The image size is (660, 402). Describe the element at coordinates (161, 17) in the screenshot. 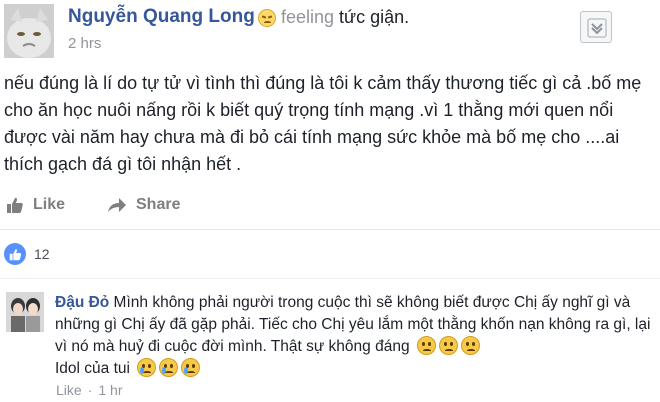

I see `post-author-name: Nguyễn Quang Long` at that location.